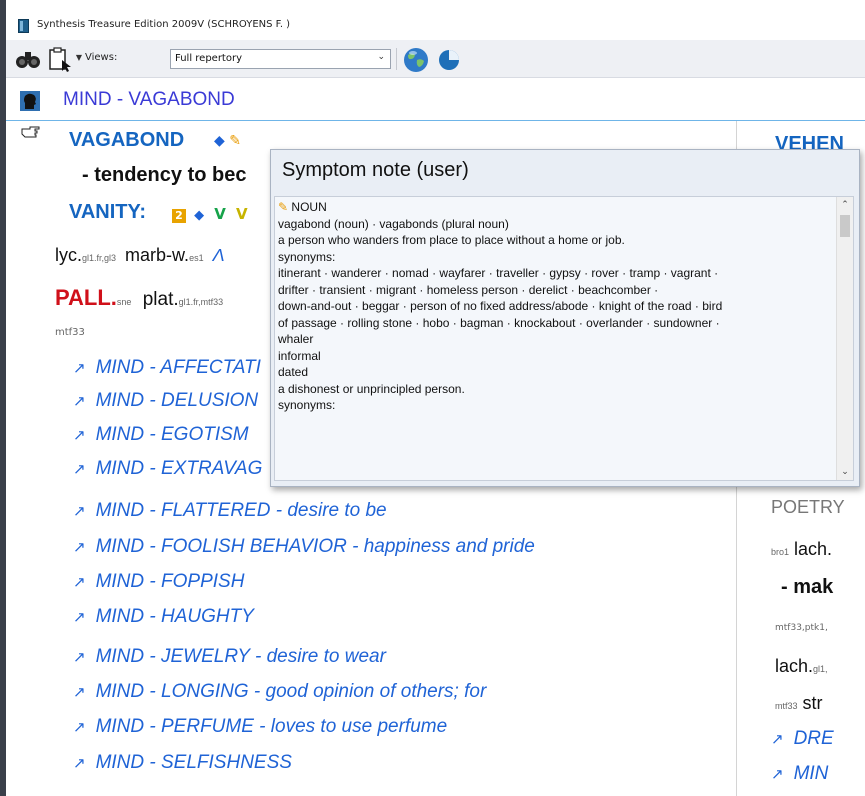  What do you see at coordinates (367, 691) in the screenshot?
I see `crossref-detail: - good opinion of others; for` at bounding box center [367, 691].